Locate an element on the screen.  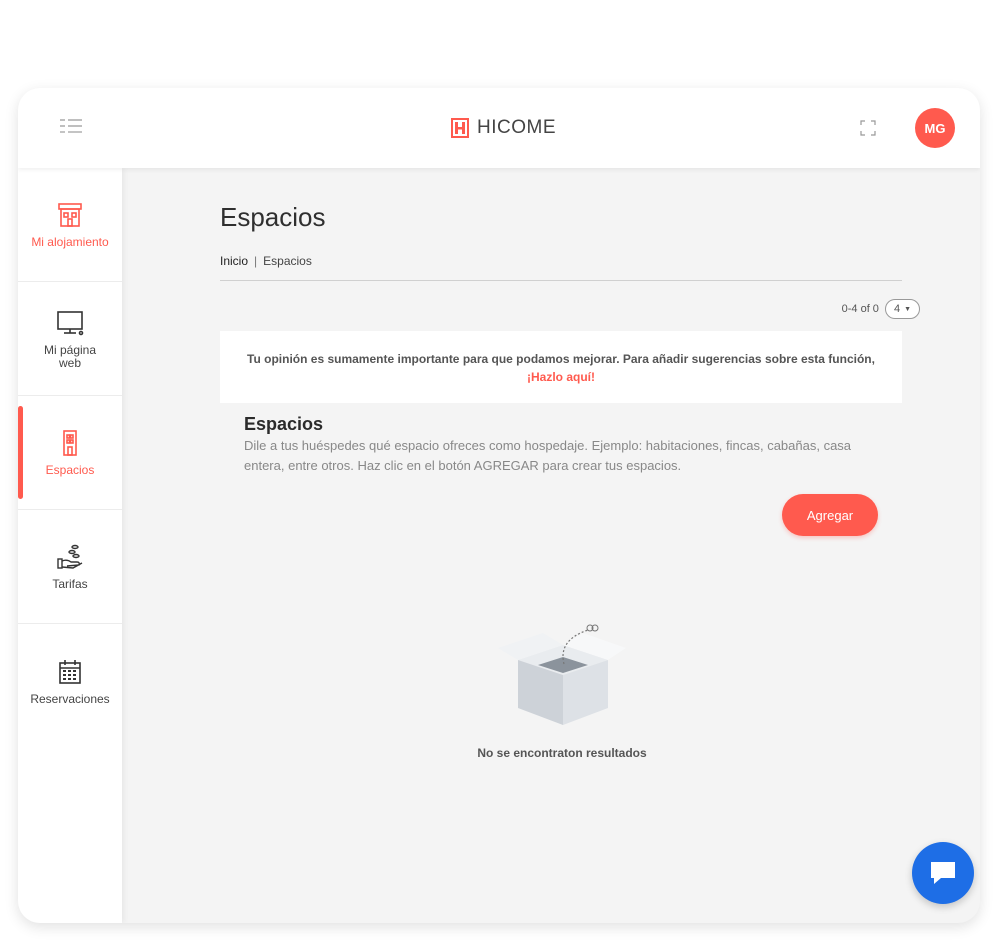
sidebar-item-reservaciones: Reservaciones is located at coordinates (70, 681).